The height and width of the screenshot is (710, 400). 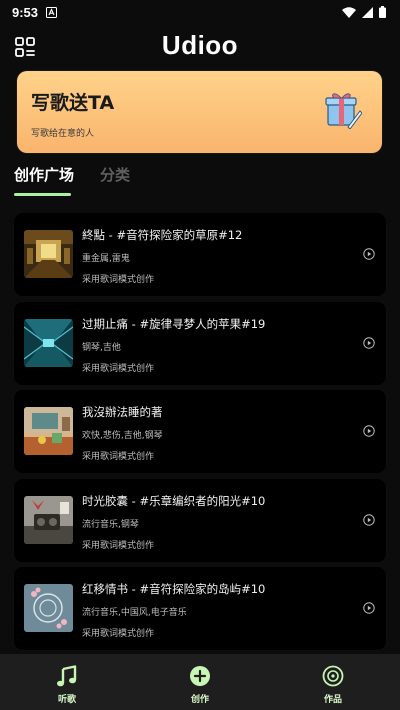 I want to click on status-bar: 9:53, so click(x=200, y=12).